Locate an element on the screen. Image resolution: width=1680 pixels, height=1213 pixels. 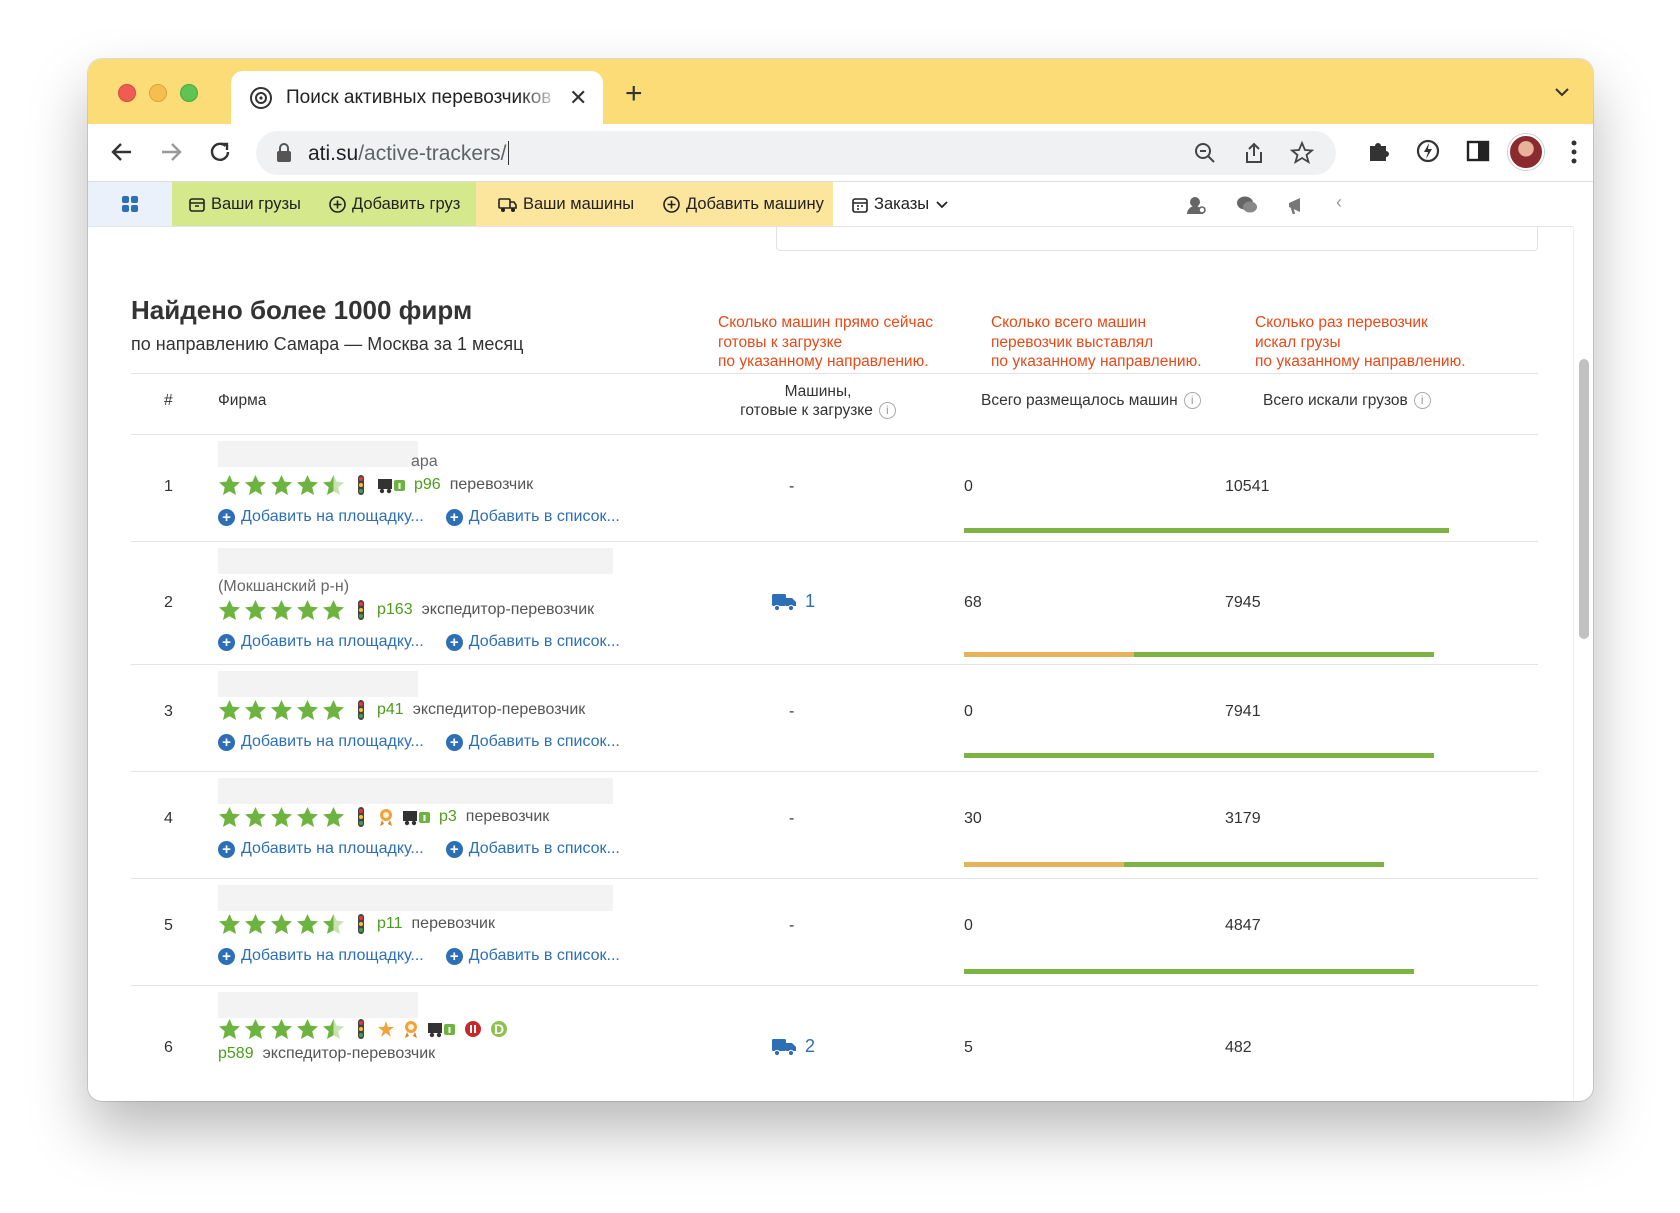
apps-menu-button is located at coordinates (130, 204).